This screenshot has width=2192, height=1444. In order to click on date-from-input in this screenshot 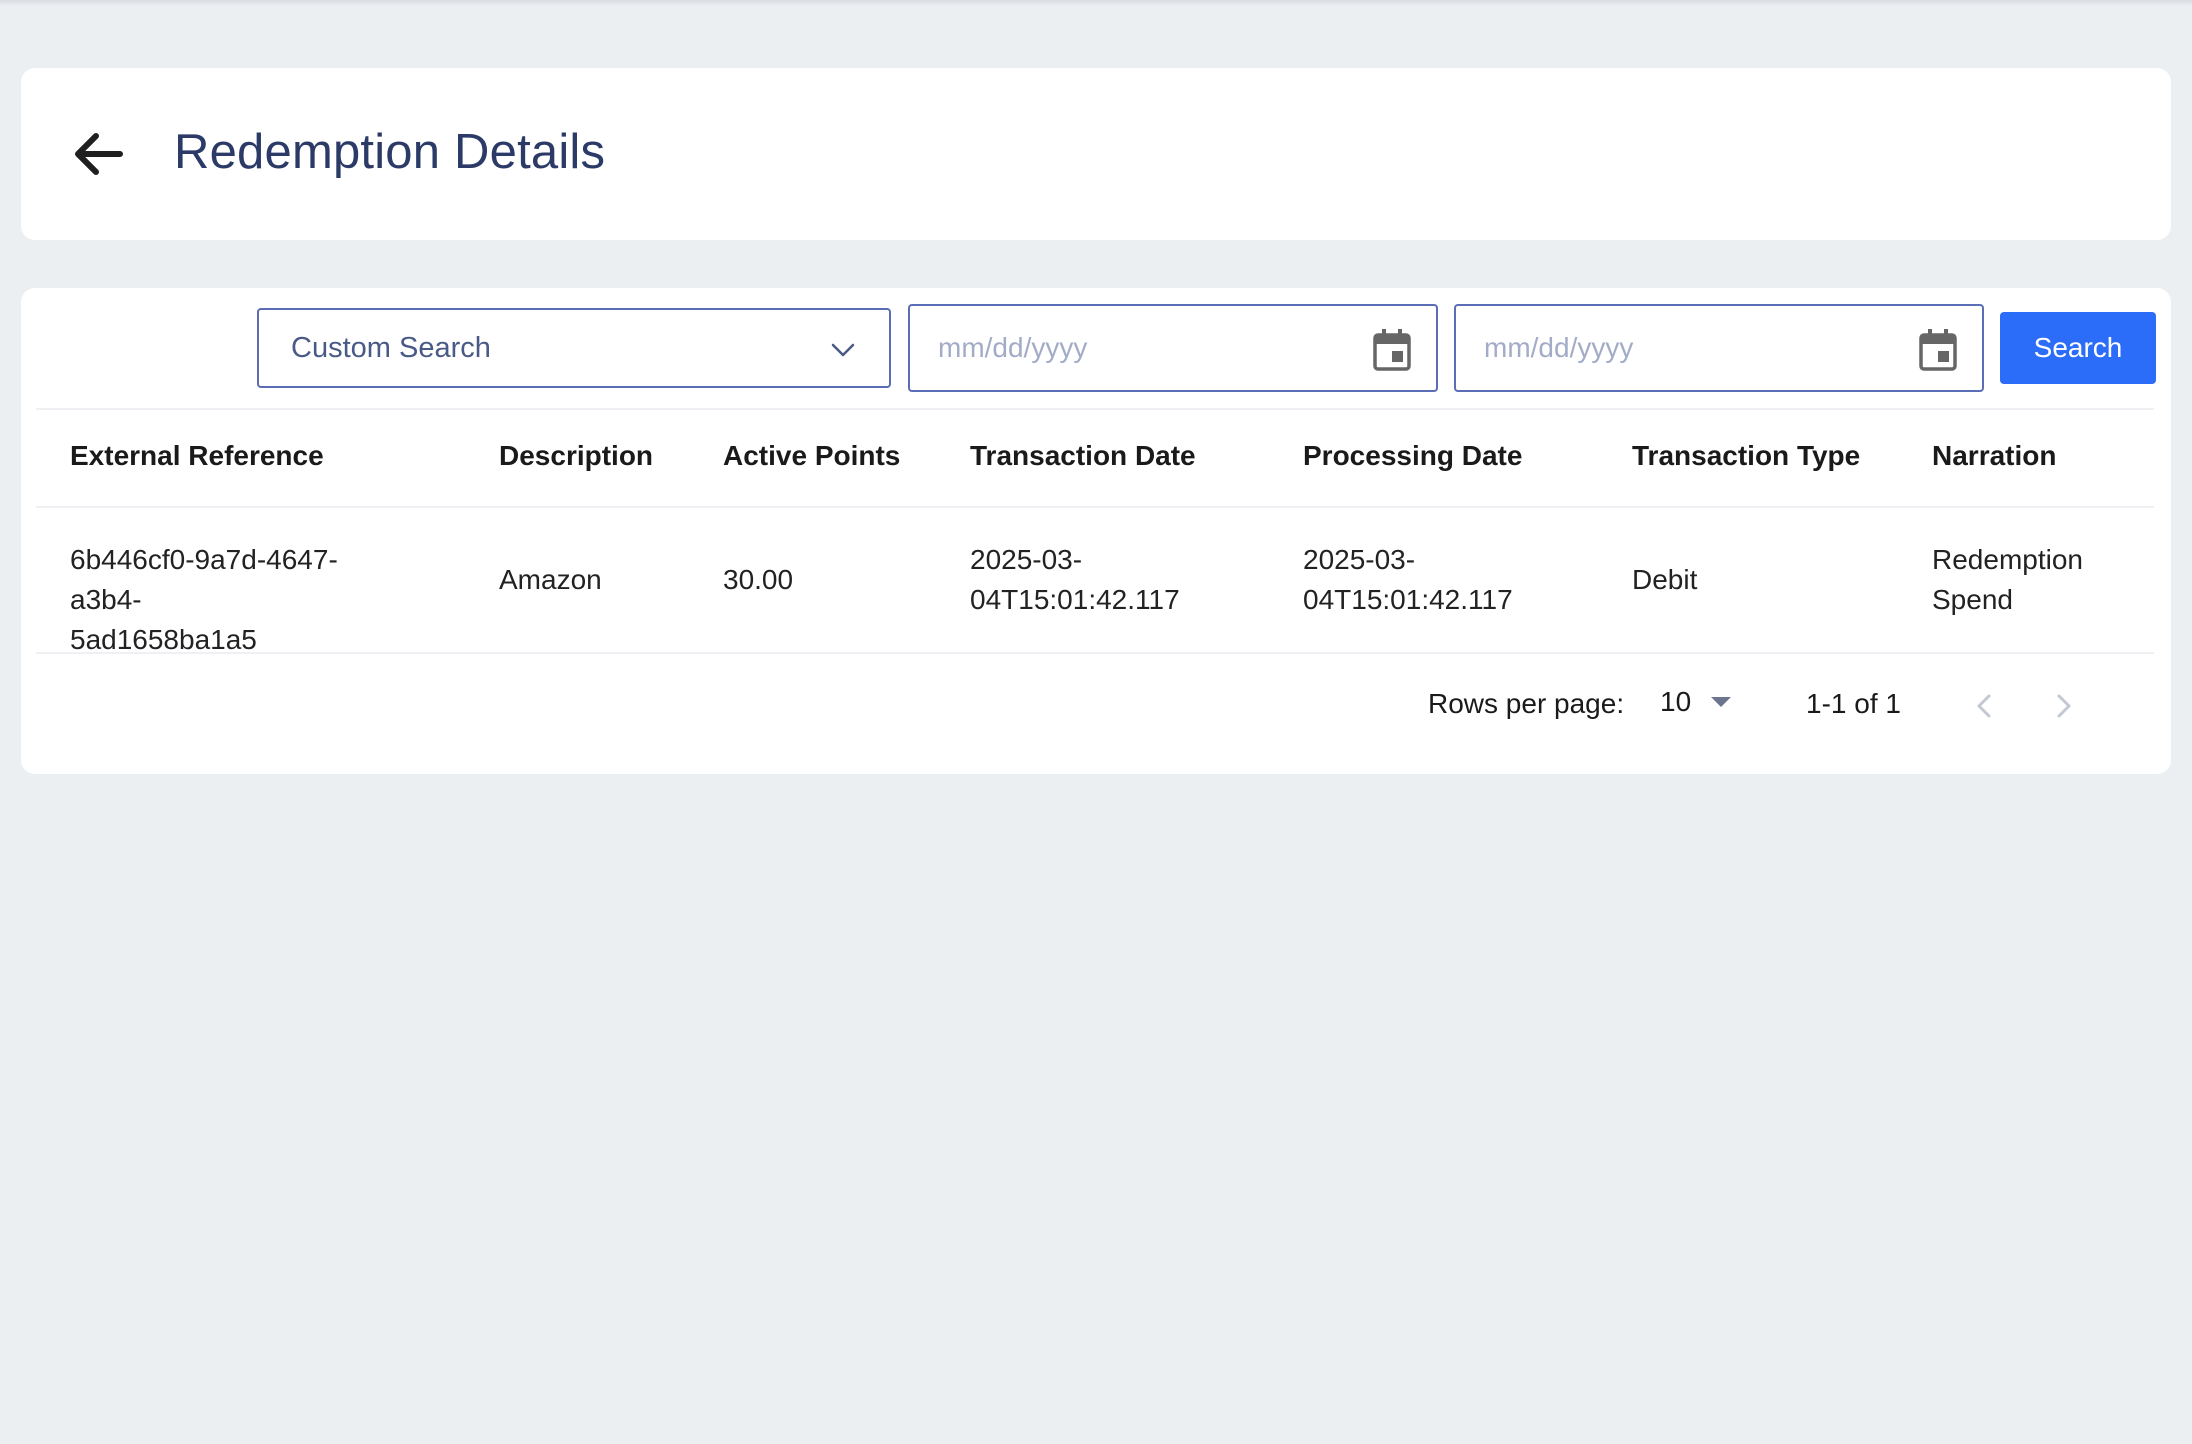, I will do `click(1138, 348)`.